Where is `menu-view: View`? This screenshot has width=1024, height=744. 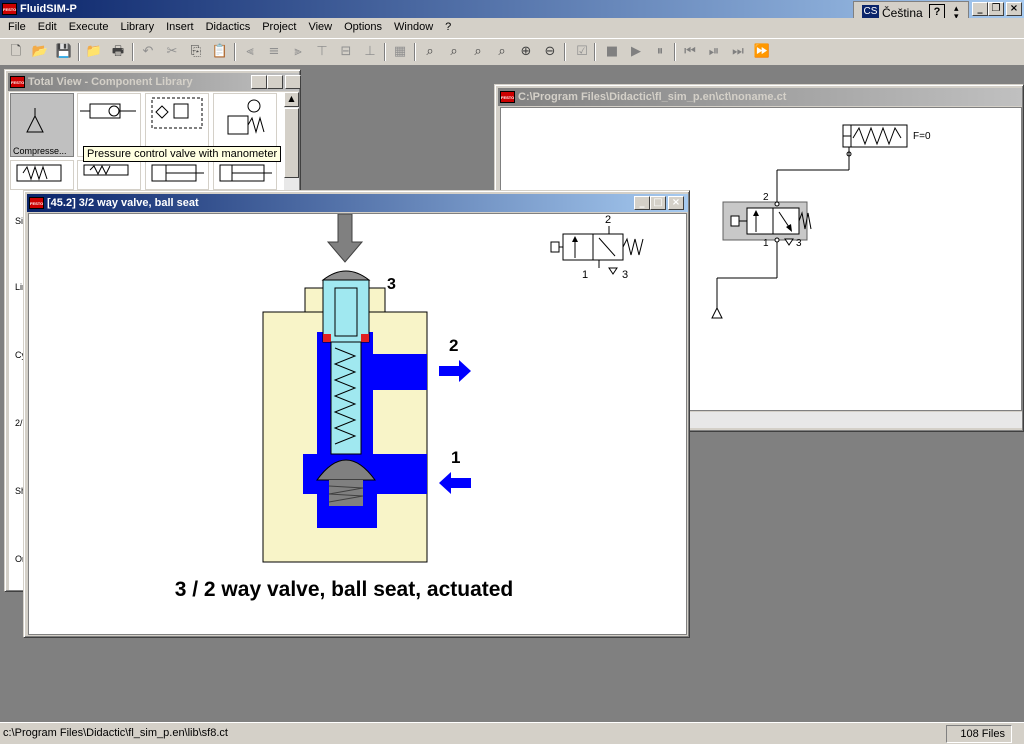
menu-view: View is located at coordinates (320, 27).